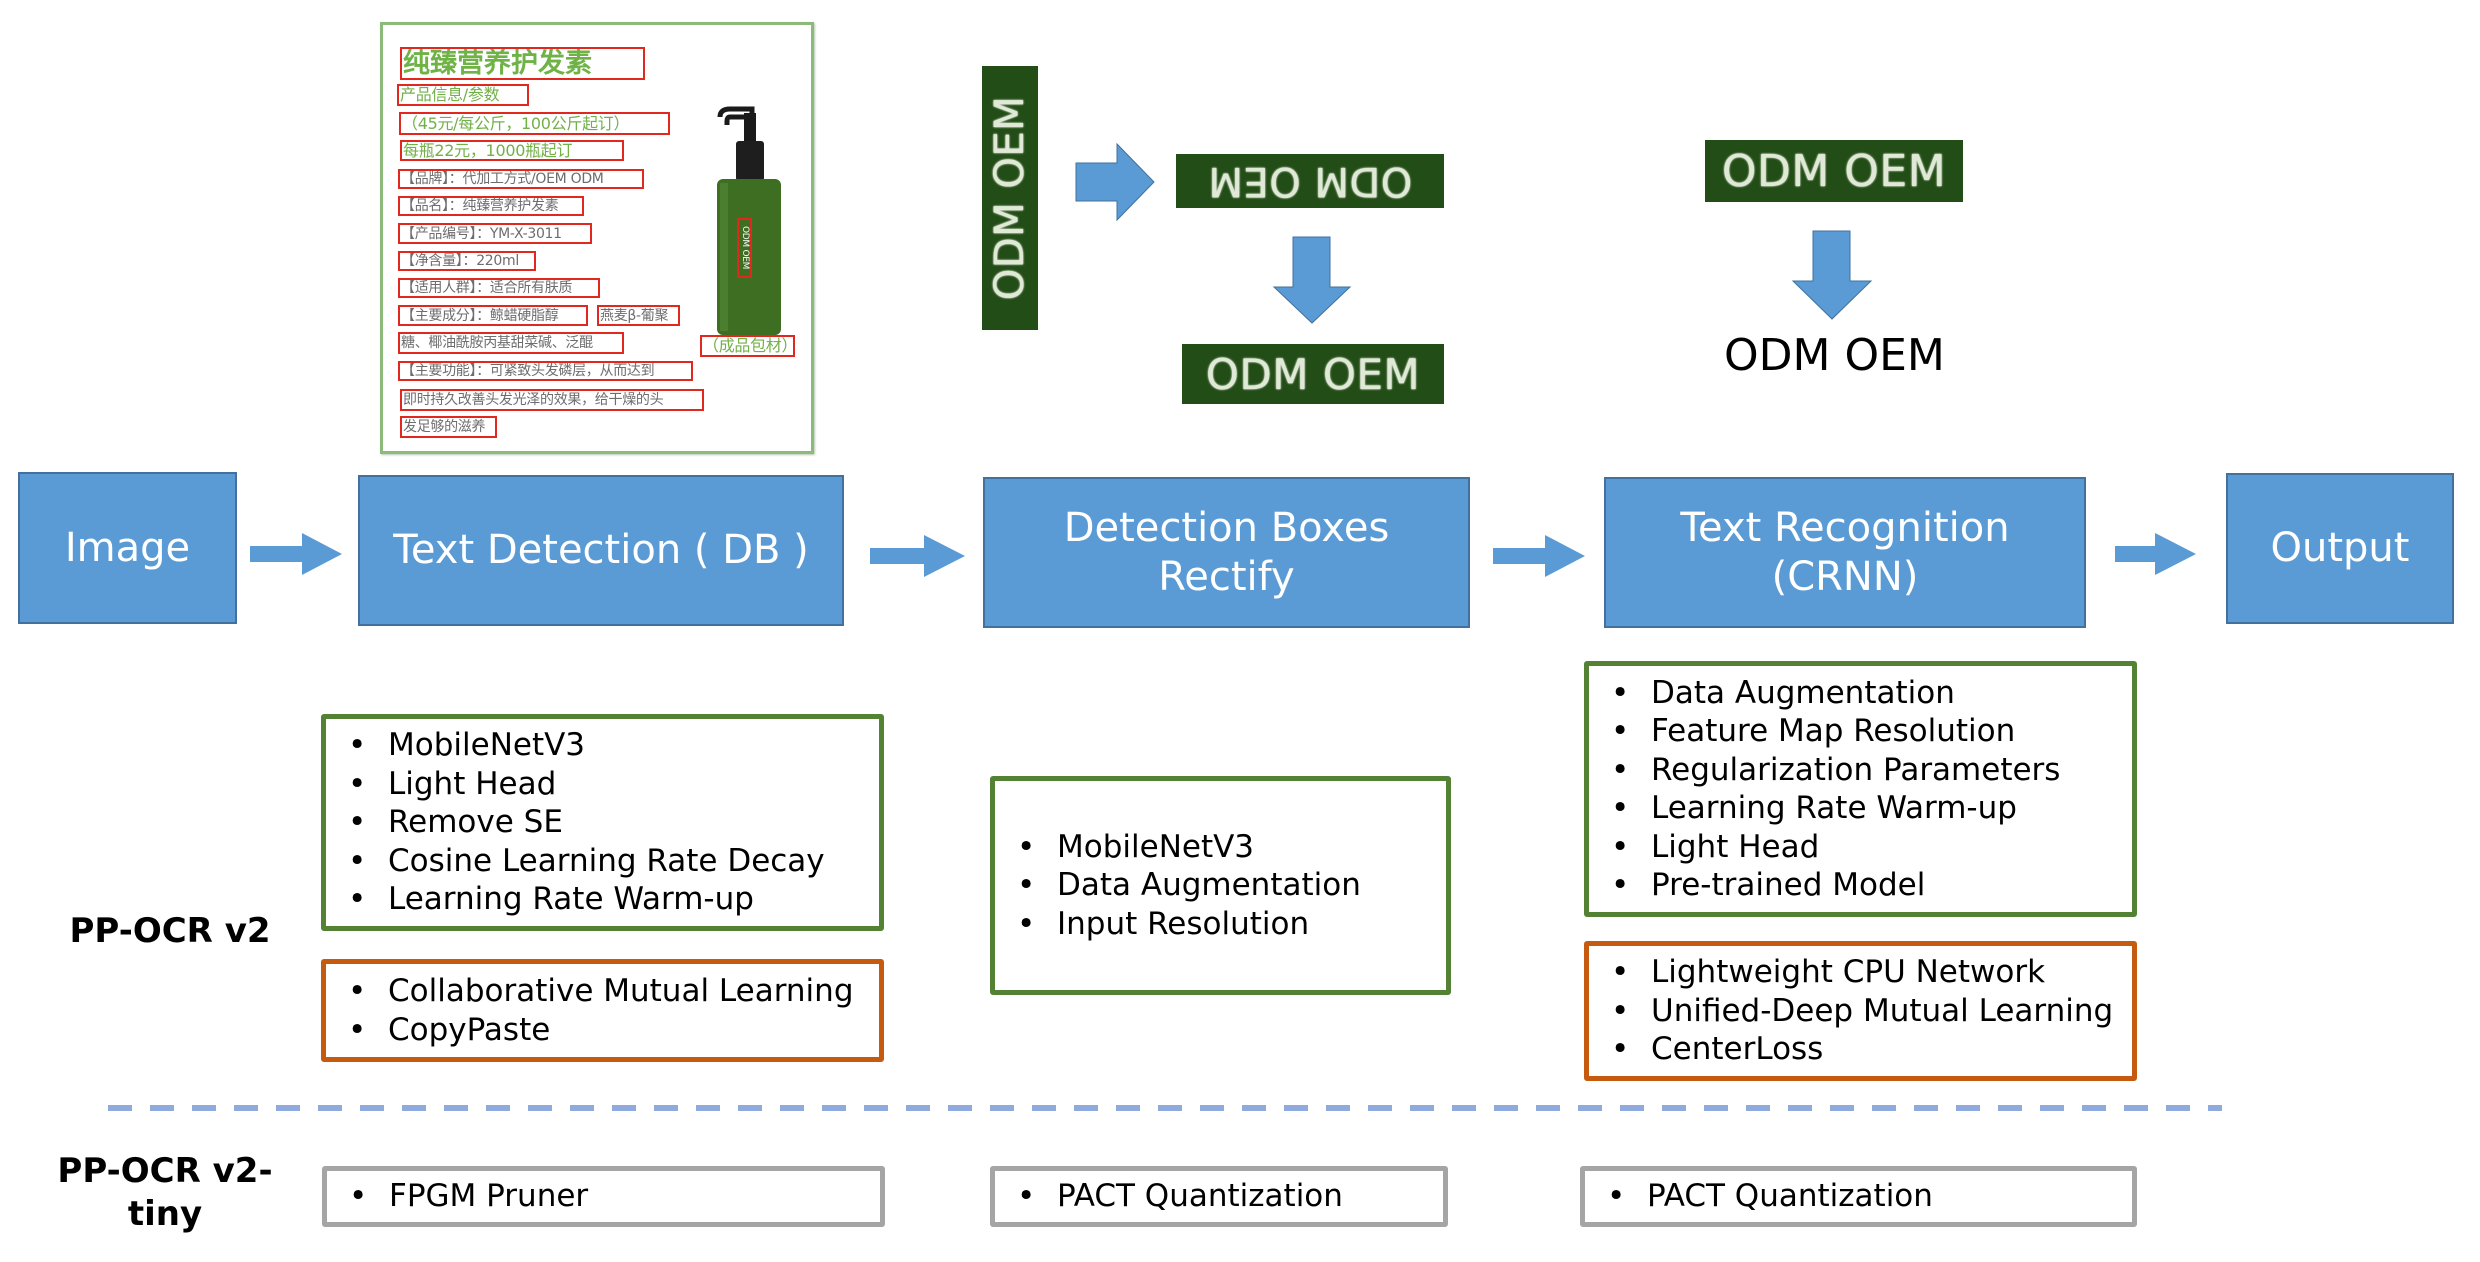  Describe the element at coordinates (521, 179) in the screenshot. I see `detection-box-line: 【品牌】：代加工方式/OEM ODM` at that location.